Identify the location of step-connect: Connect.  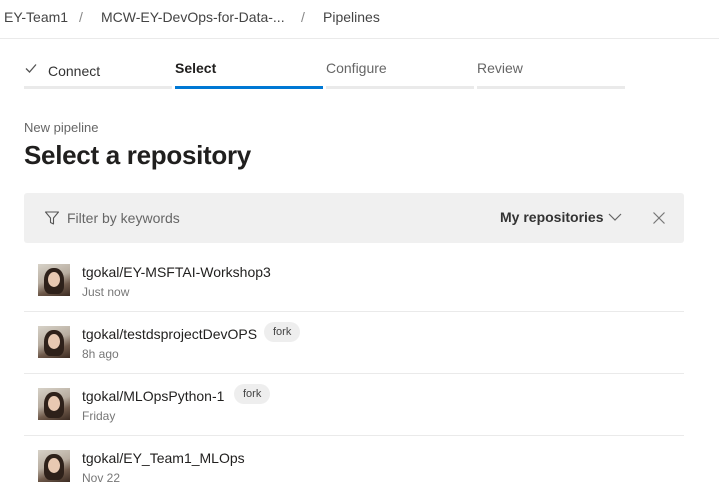
(98, 72).